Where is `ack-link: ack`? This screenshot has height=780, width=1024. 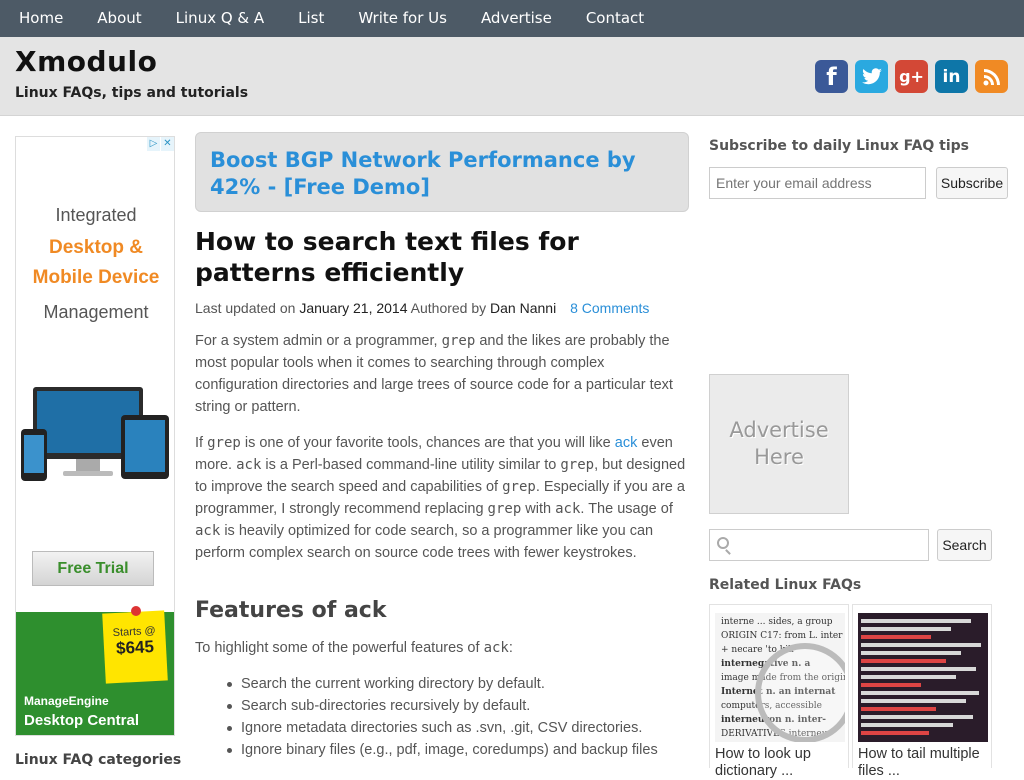 ack-link: ack is located at coordinates (626, 443).